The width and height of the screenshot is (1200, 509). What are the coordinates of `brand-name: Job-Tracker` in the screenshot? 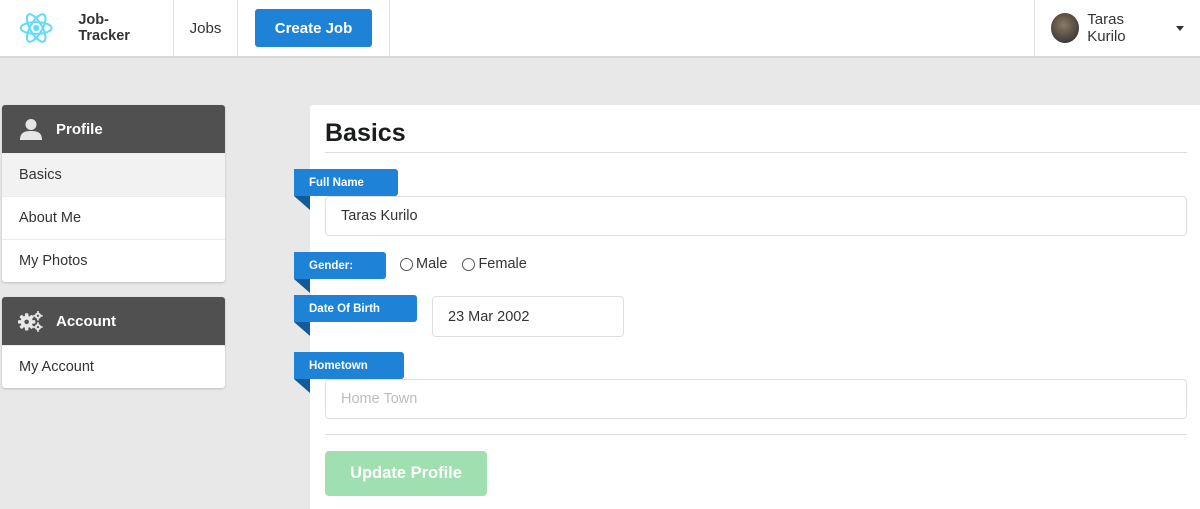 It's located at (104, 28).